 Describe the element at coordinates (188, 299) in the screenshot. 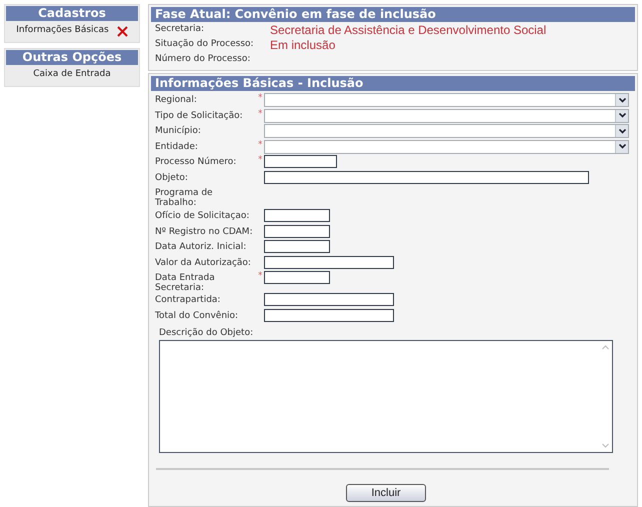

I see `field-label: Contrapartida:` at that location.